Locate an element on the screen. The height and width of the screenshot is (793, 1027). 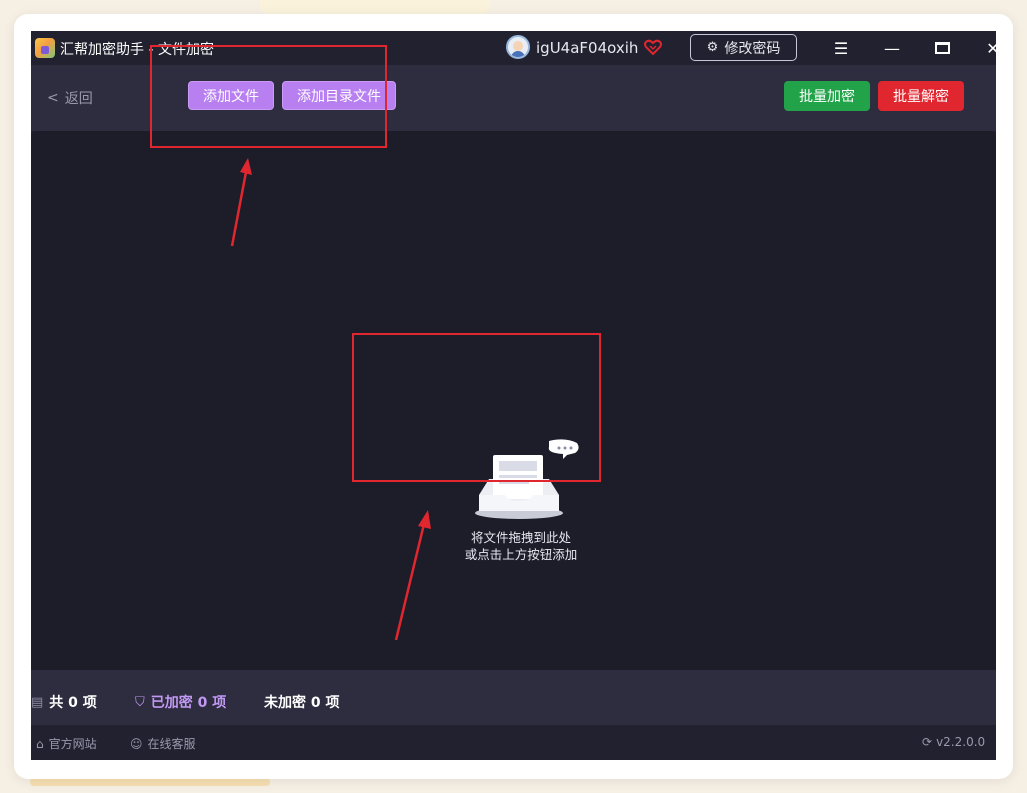
close-icon: ✕ is located at coordinates (988, 48).